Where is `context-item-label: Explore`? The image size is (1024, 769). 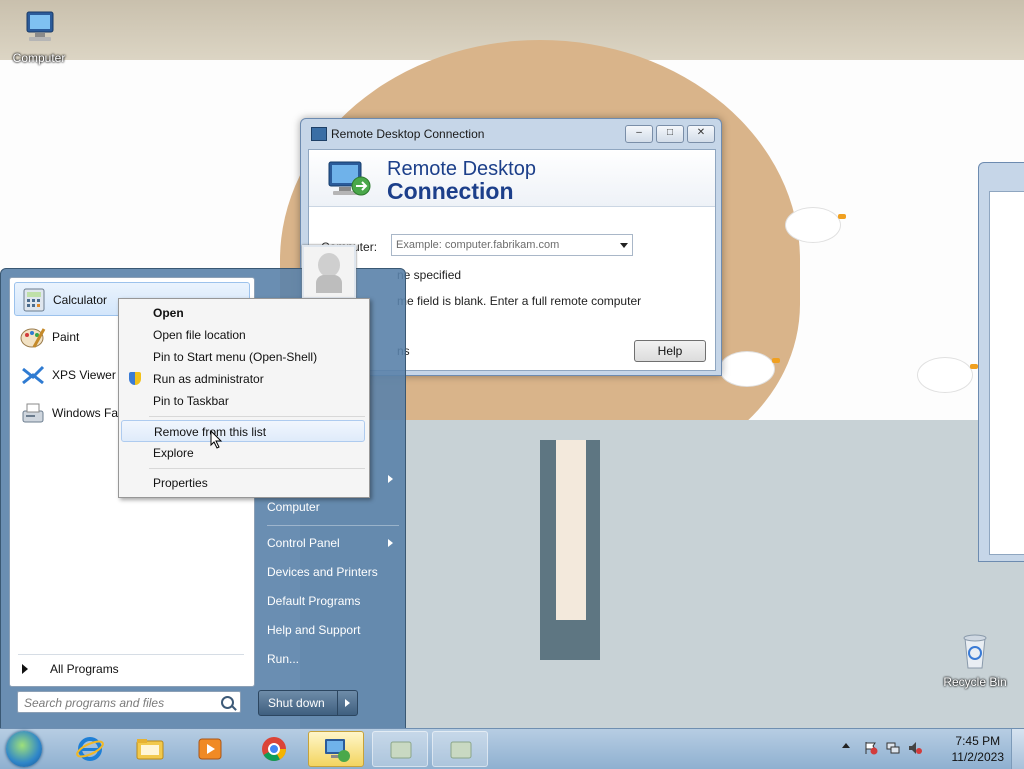
context-item-label: Explore is located at coordinates (173, 453).